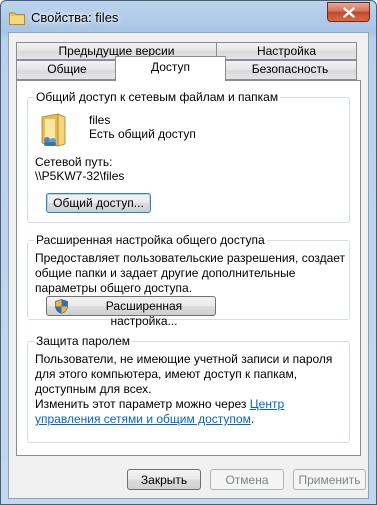  What do you see at coordinates (100, 120) in the screenshot?
I see `folder-name: files` at bounding box center [100, 120].